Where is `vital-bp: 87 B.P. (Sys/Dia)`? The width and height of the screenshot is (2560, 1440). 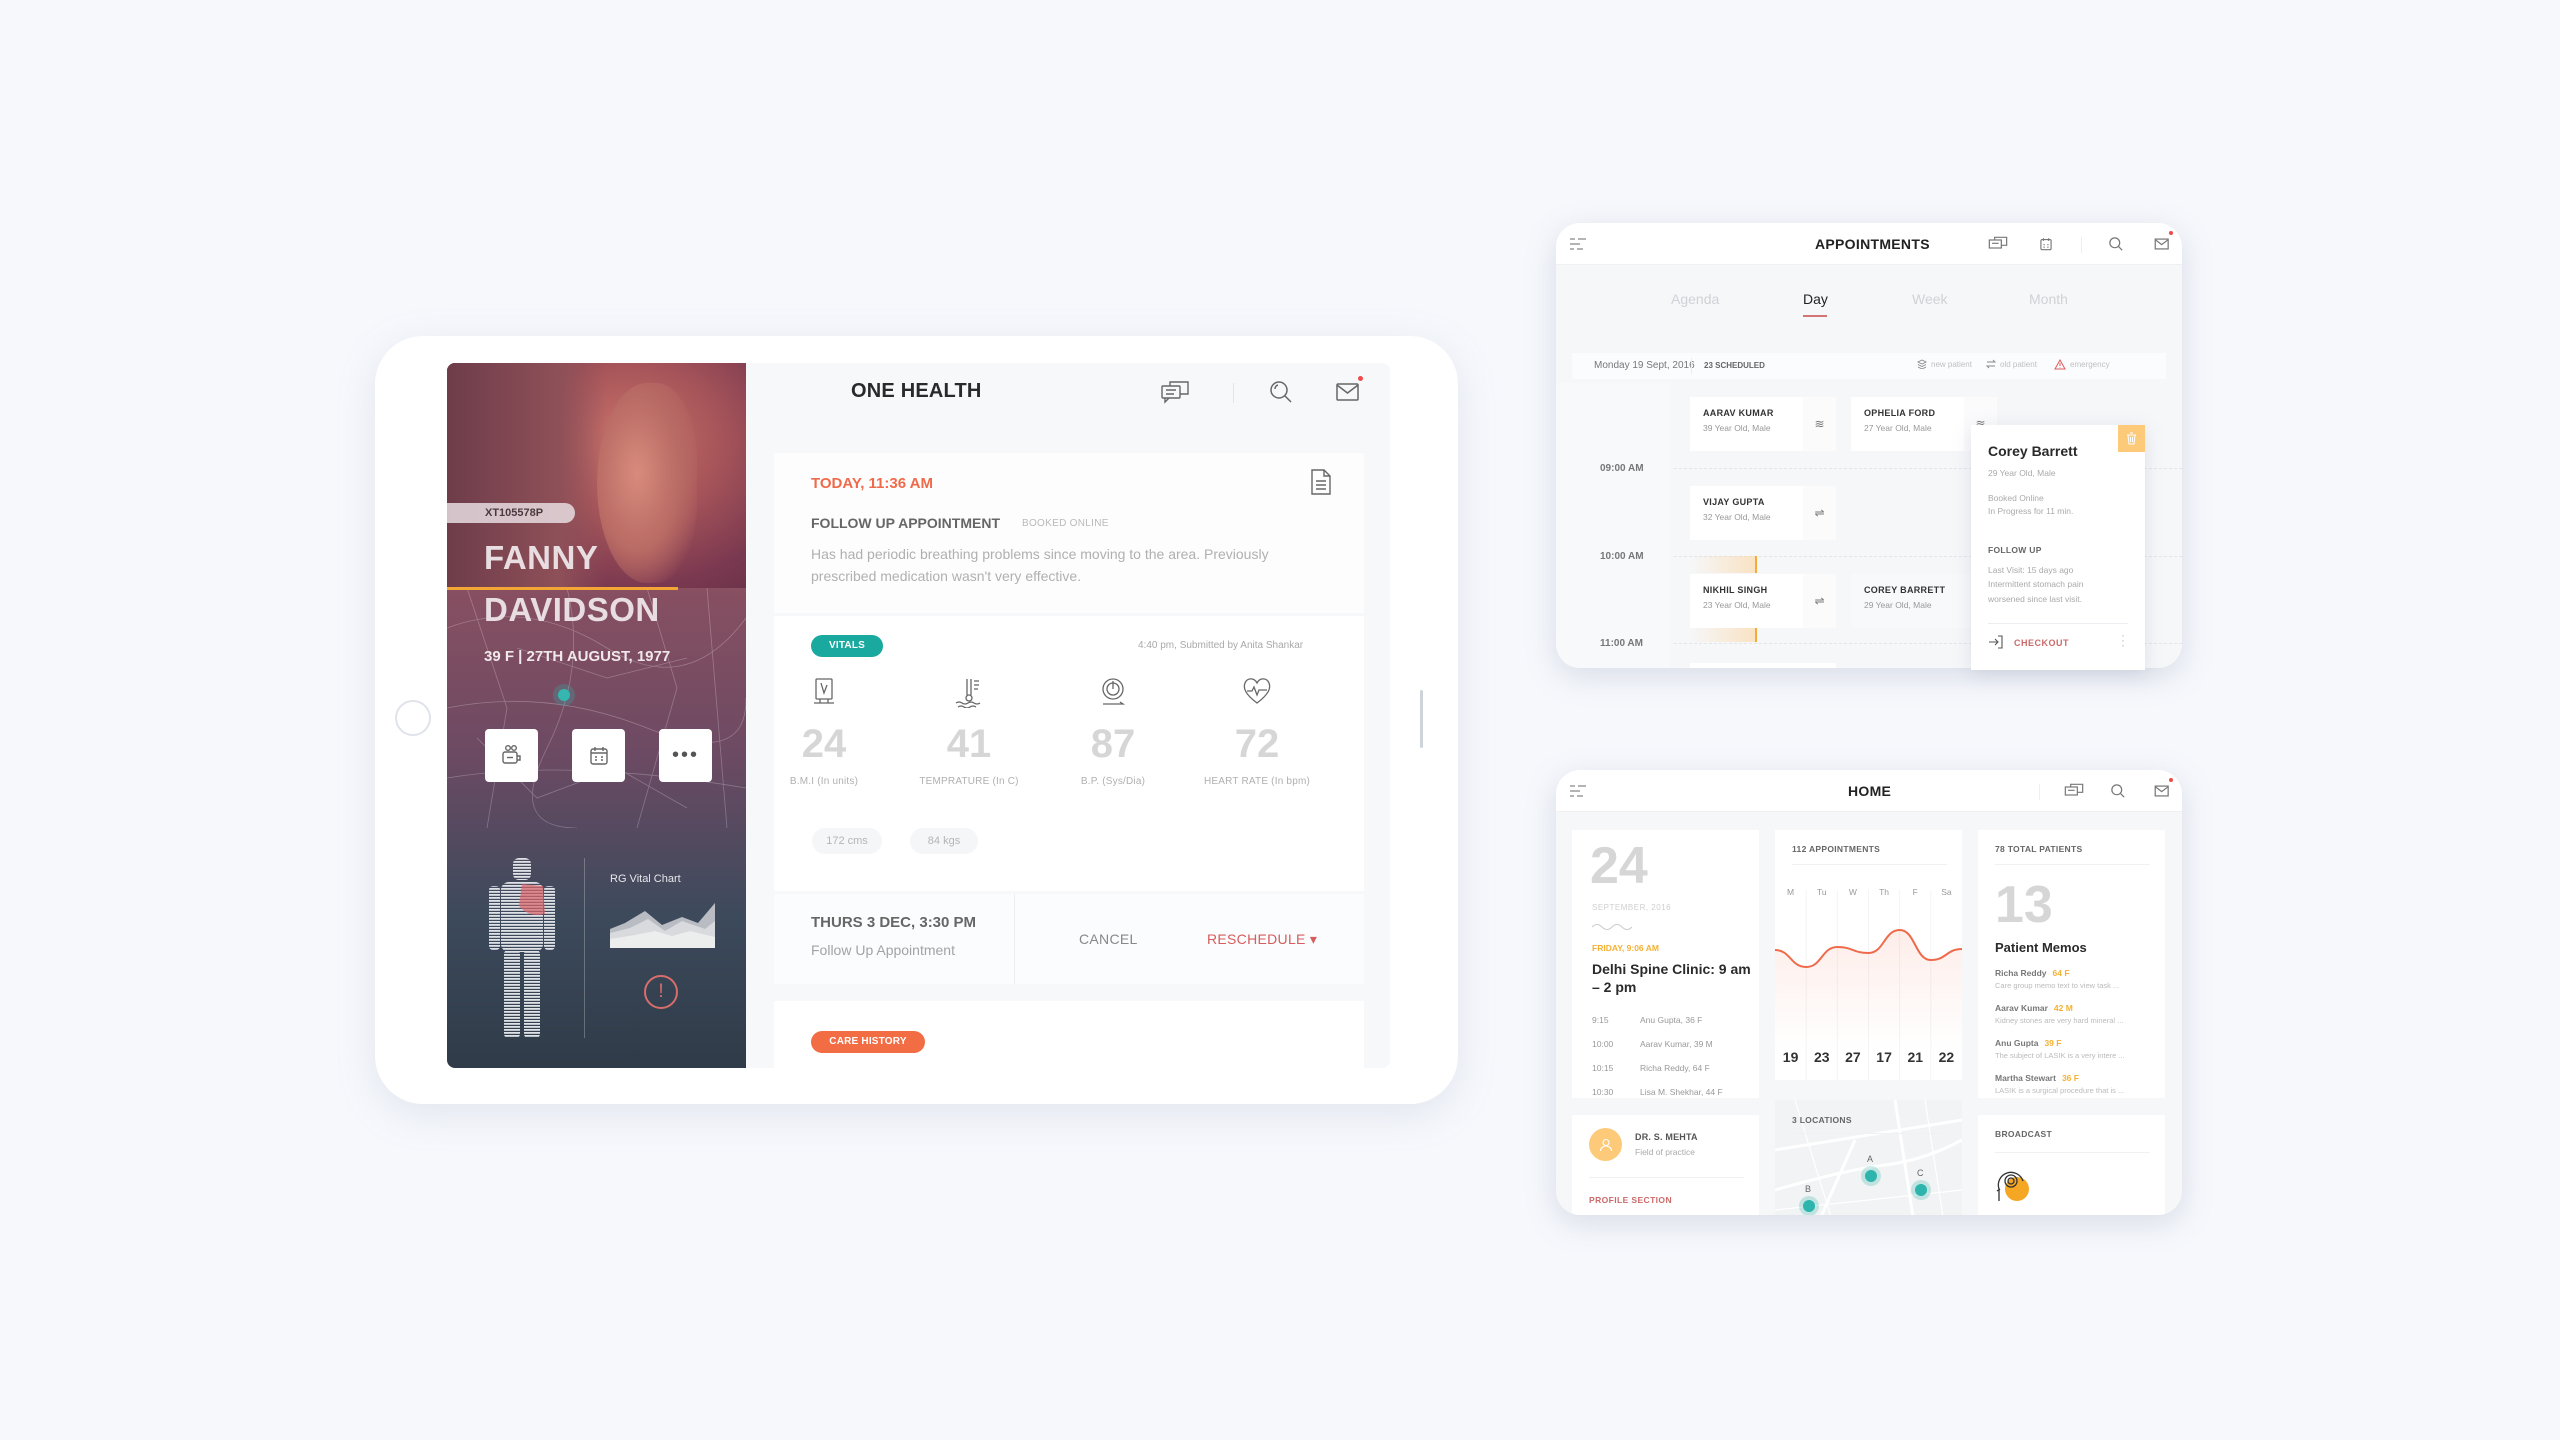
vital-bp: 87 B.P. (Sys/Dia) is located at coordinates (1113, 731).